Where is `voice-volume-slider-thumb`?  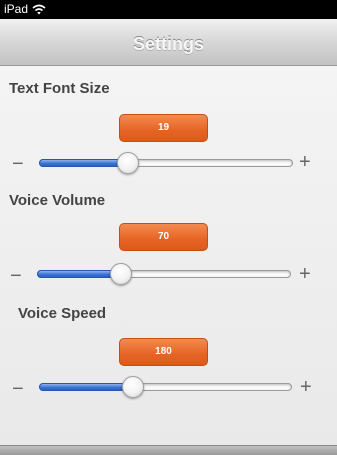
voice-volume-slider-thumb is located at coordinates (121, 274).